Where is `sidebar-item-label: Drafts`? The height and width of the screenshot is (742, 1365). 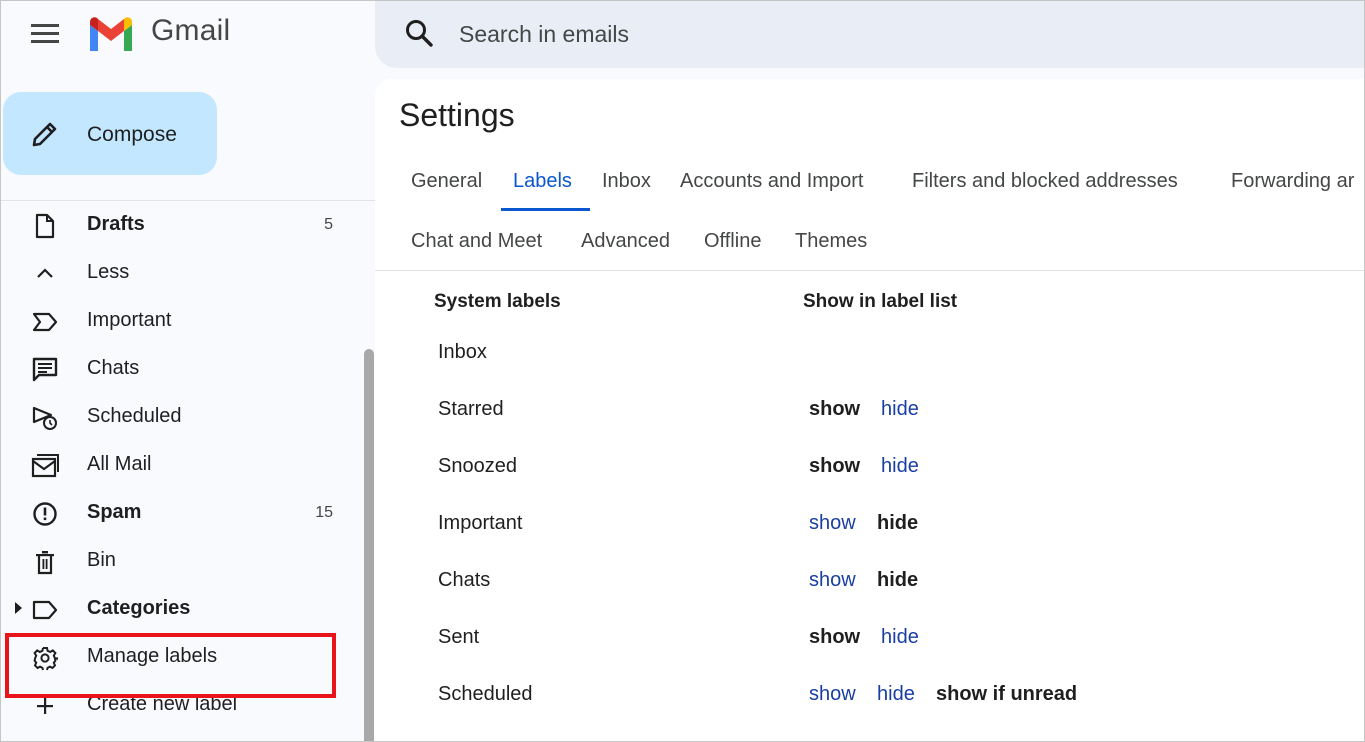
sidebar-item-label: Drafts is located at coordinates (116, 224).